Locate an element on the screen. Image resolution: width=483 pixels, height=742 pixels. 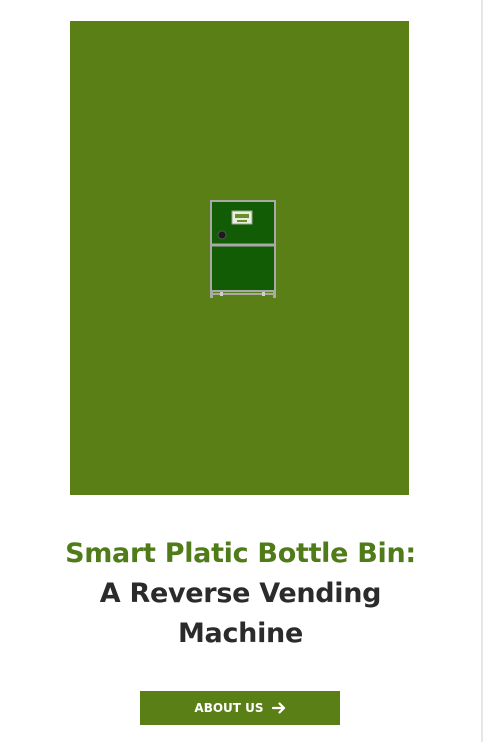
arrow-right-icon is located at coordinates (278, 708).